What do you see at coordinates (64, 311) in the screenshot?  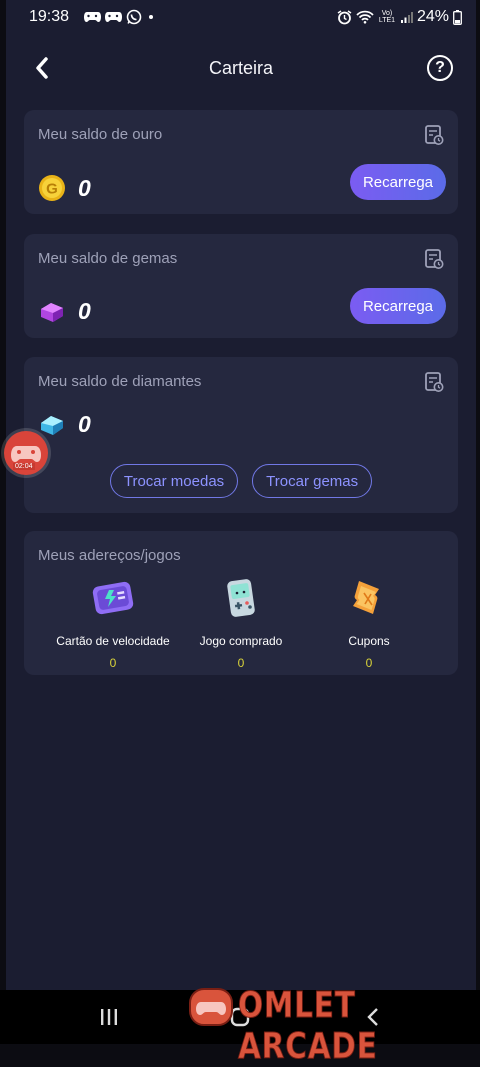 I see `gems-amount-row: 0` at bounding box center [64, 311].